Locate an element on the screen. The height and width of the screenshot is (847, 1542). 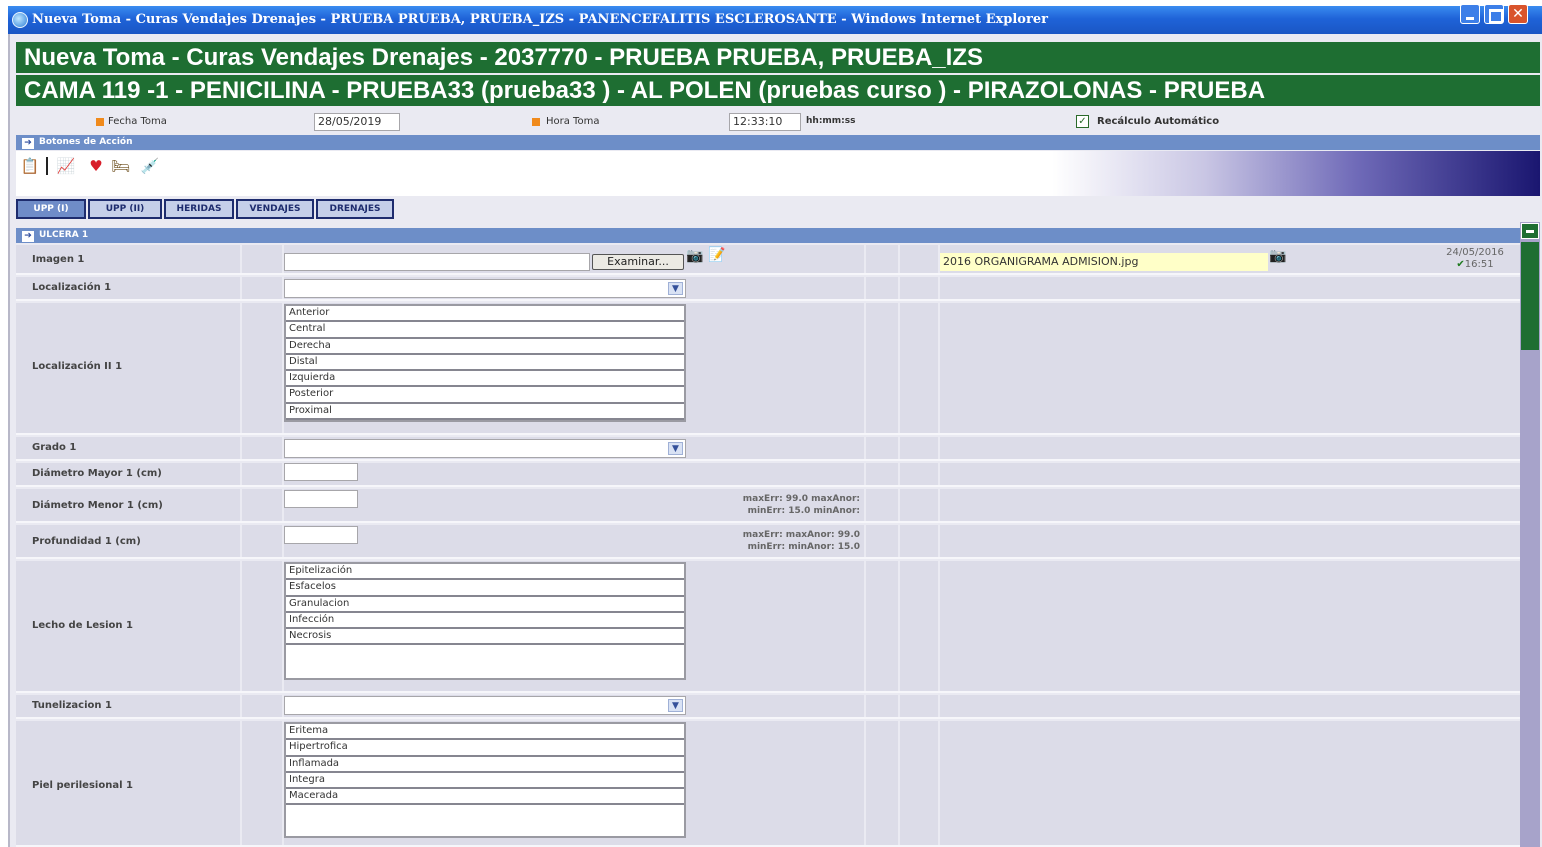
heart-icon: ♥ is located at coordinates (96, 166).